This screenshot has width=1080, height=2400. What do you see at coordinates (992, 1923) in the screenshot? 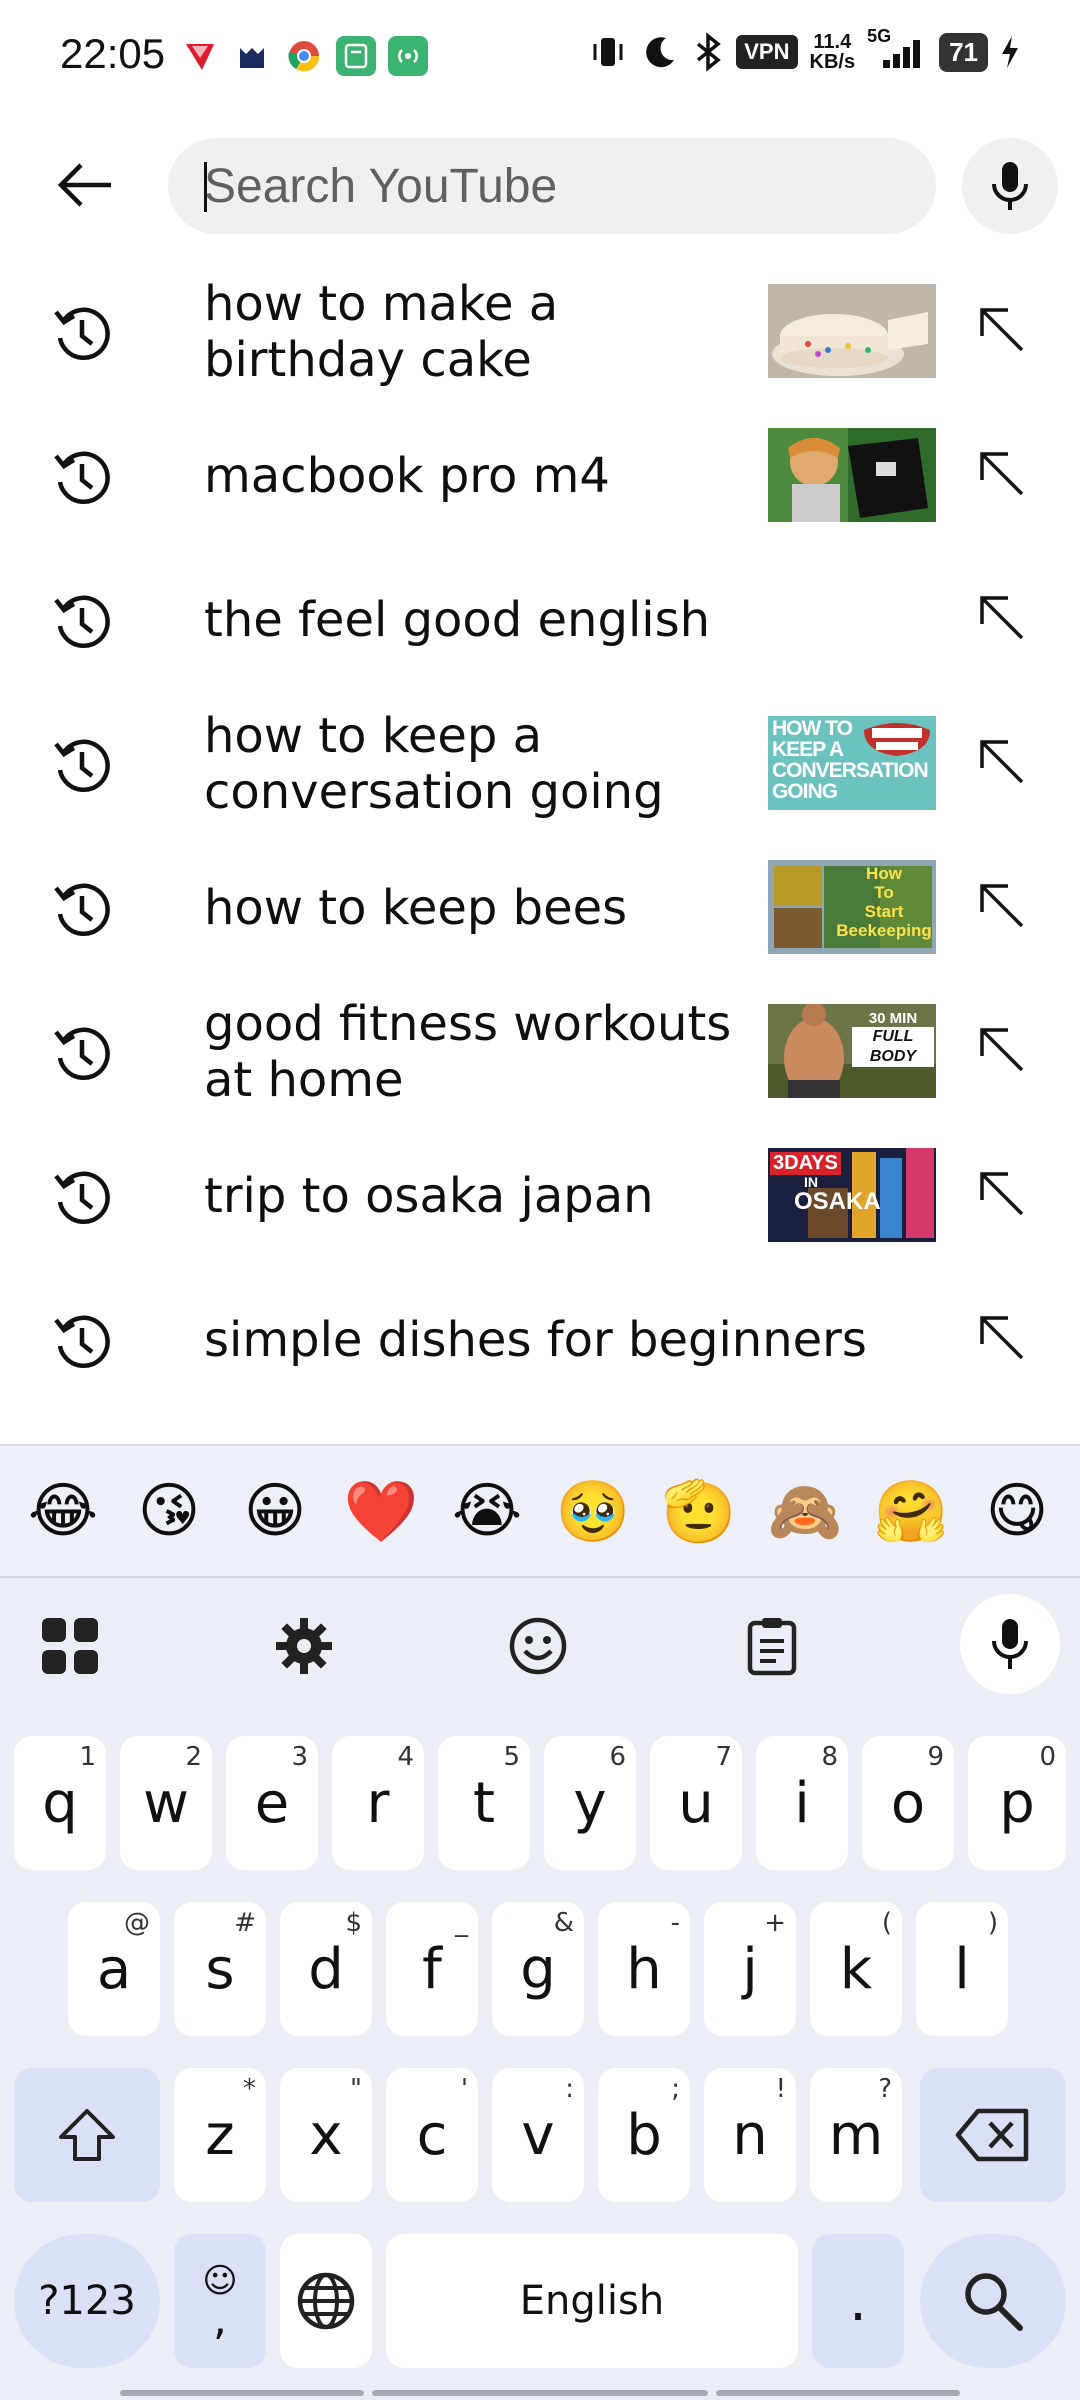
I see `key-hint: )` at bounding box center [992, 1923].